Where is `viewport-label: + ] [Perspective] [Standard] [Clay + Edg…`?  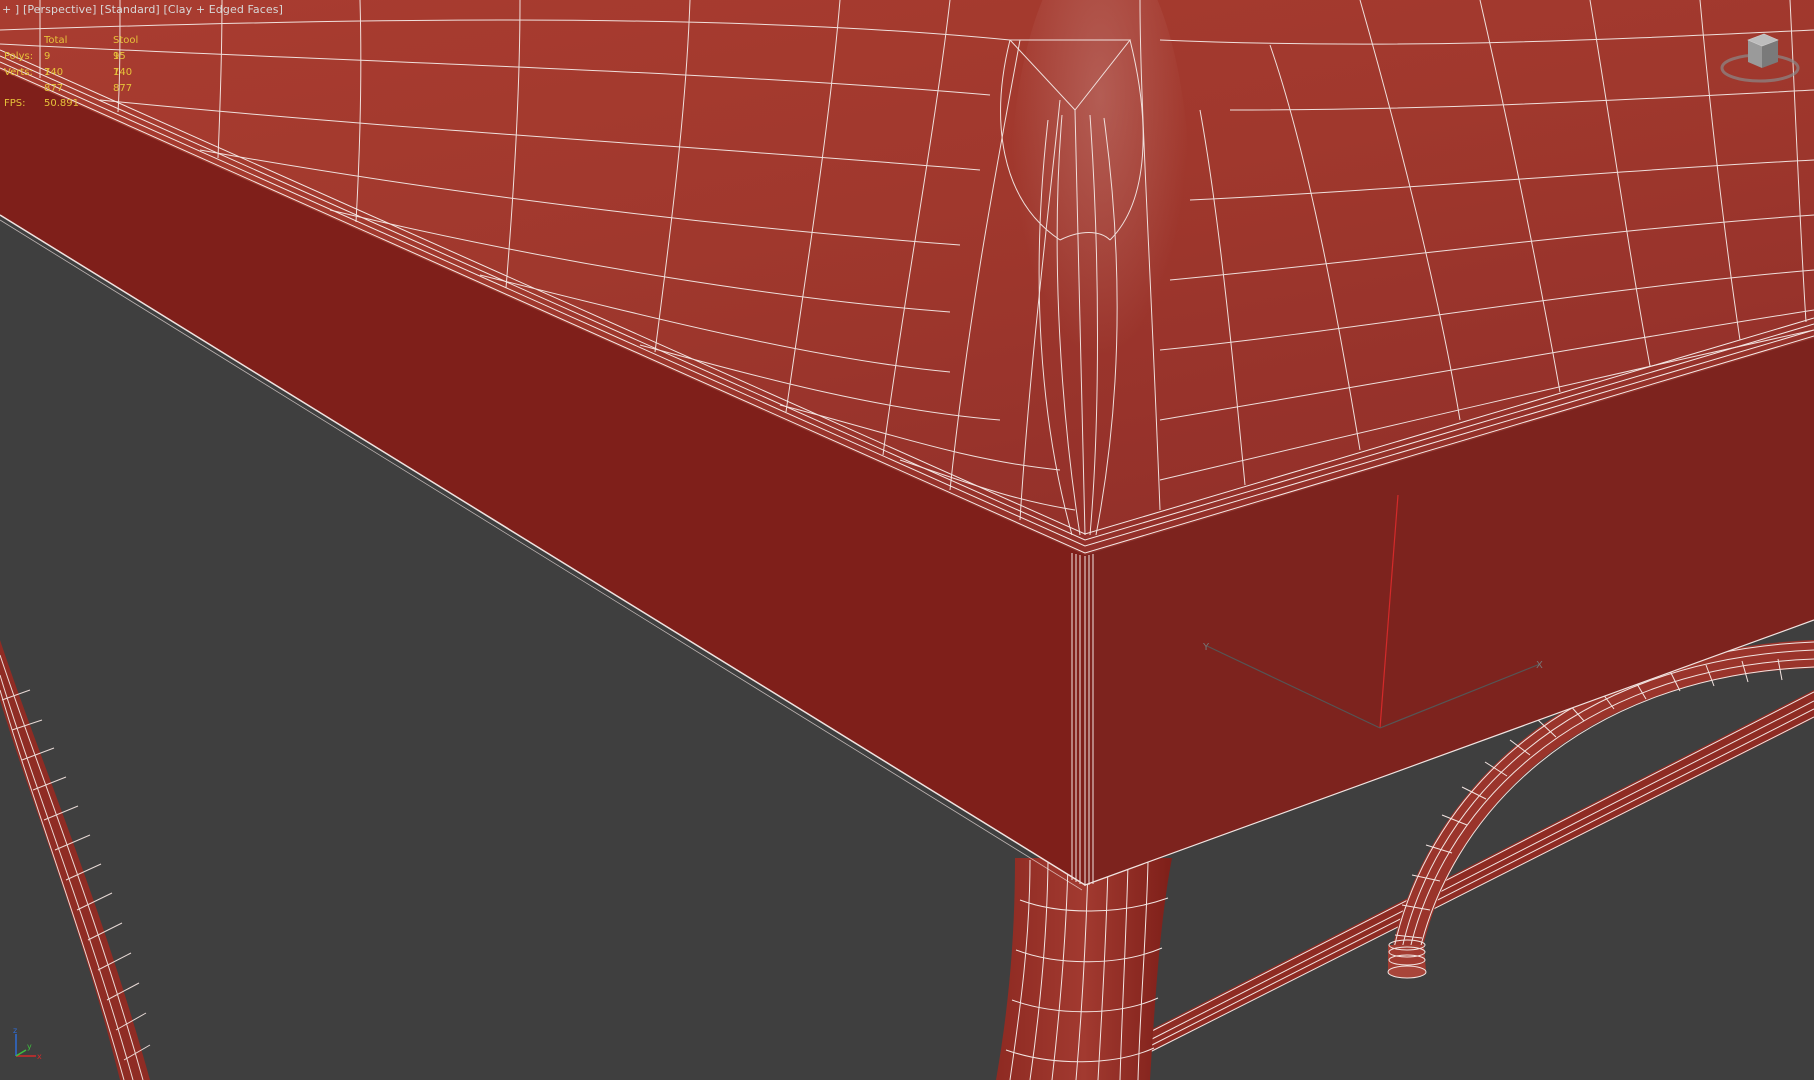 viewport-label: + ] [Perspective] [Standard] [Clay + Edg… is located at coordinates (142, 9).